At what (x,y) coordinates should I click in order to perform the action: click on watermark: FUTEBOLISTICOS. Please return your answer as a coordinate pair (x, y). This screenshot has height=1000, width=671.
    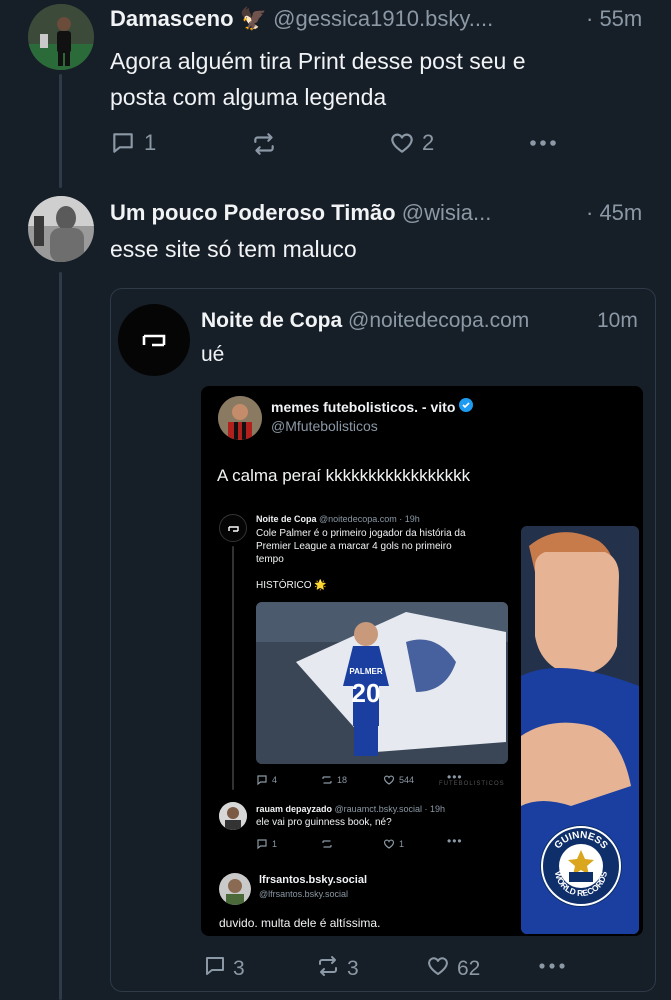
    Looking at the image, I should click on (472, 784).